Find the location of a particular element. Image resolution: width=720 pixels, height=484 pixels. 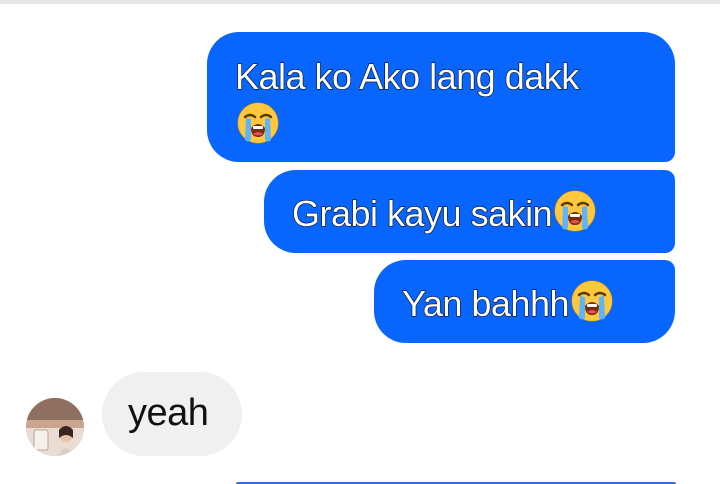

incoming-message-bubble: yeah is located at coordinates (172, 414).